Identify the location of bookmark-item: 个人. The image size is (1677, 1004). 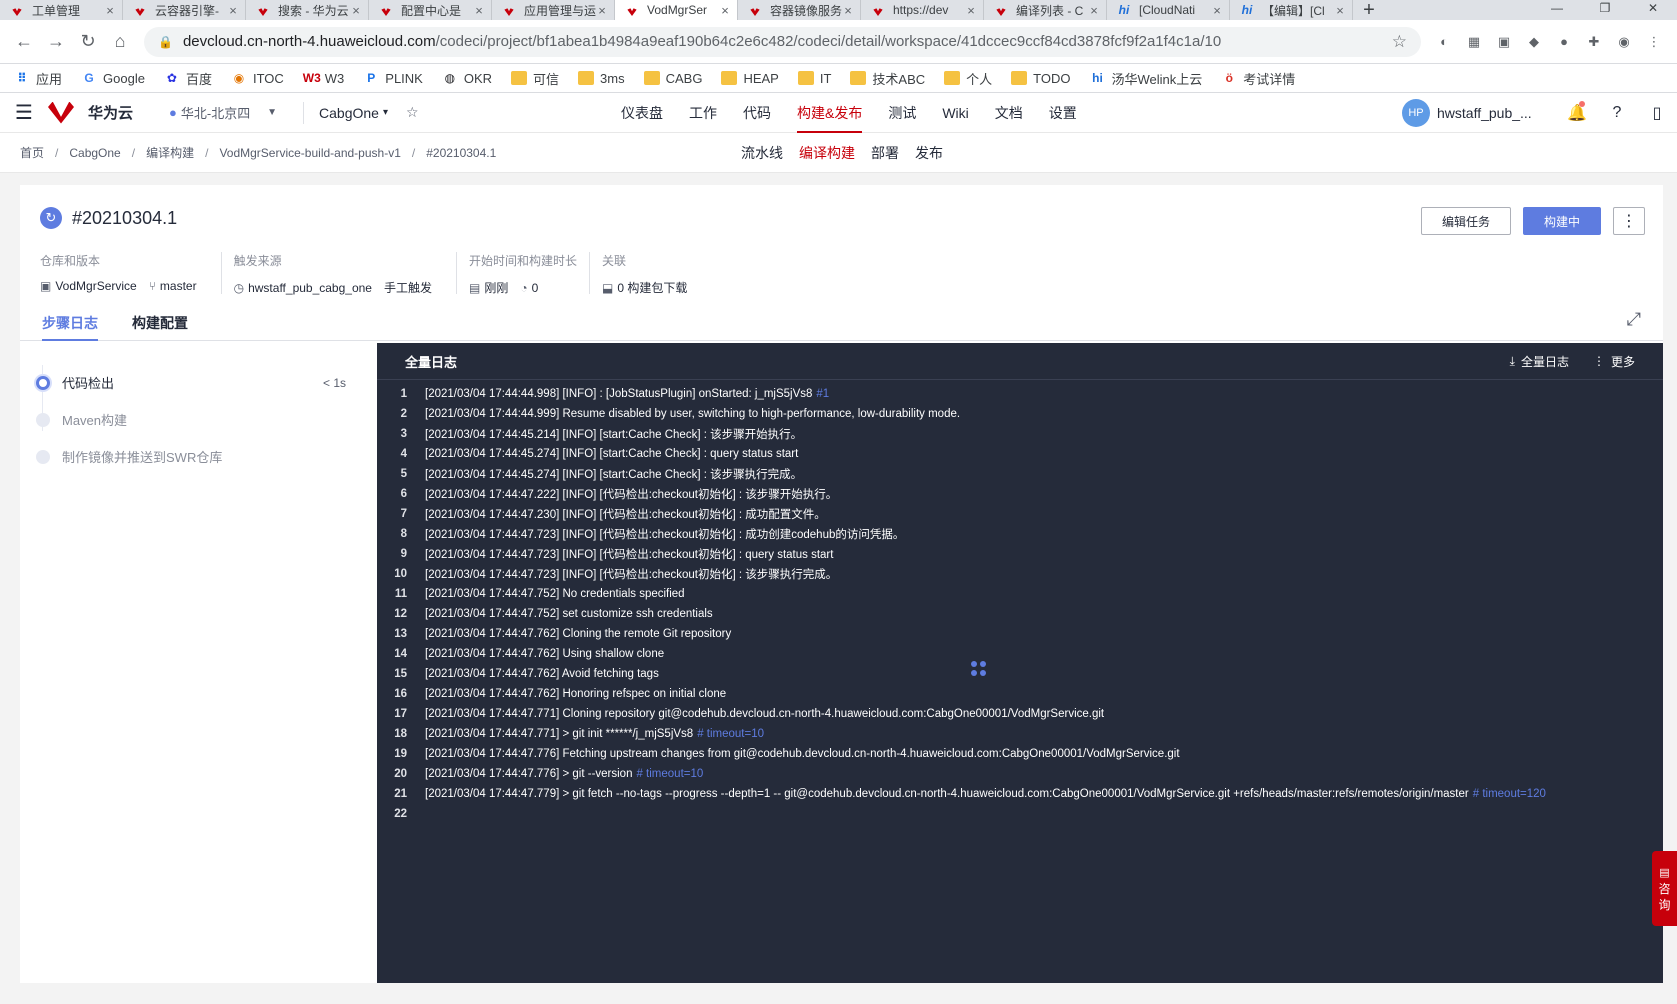
(968, 78).